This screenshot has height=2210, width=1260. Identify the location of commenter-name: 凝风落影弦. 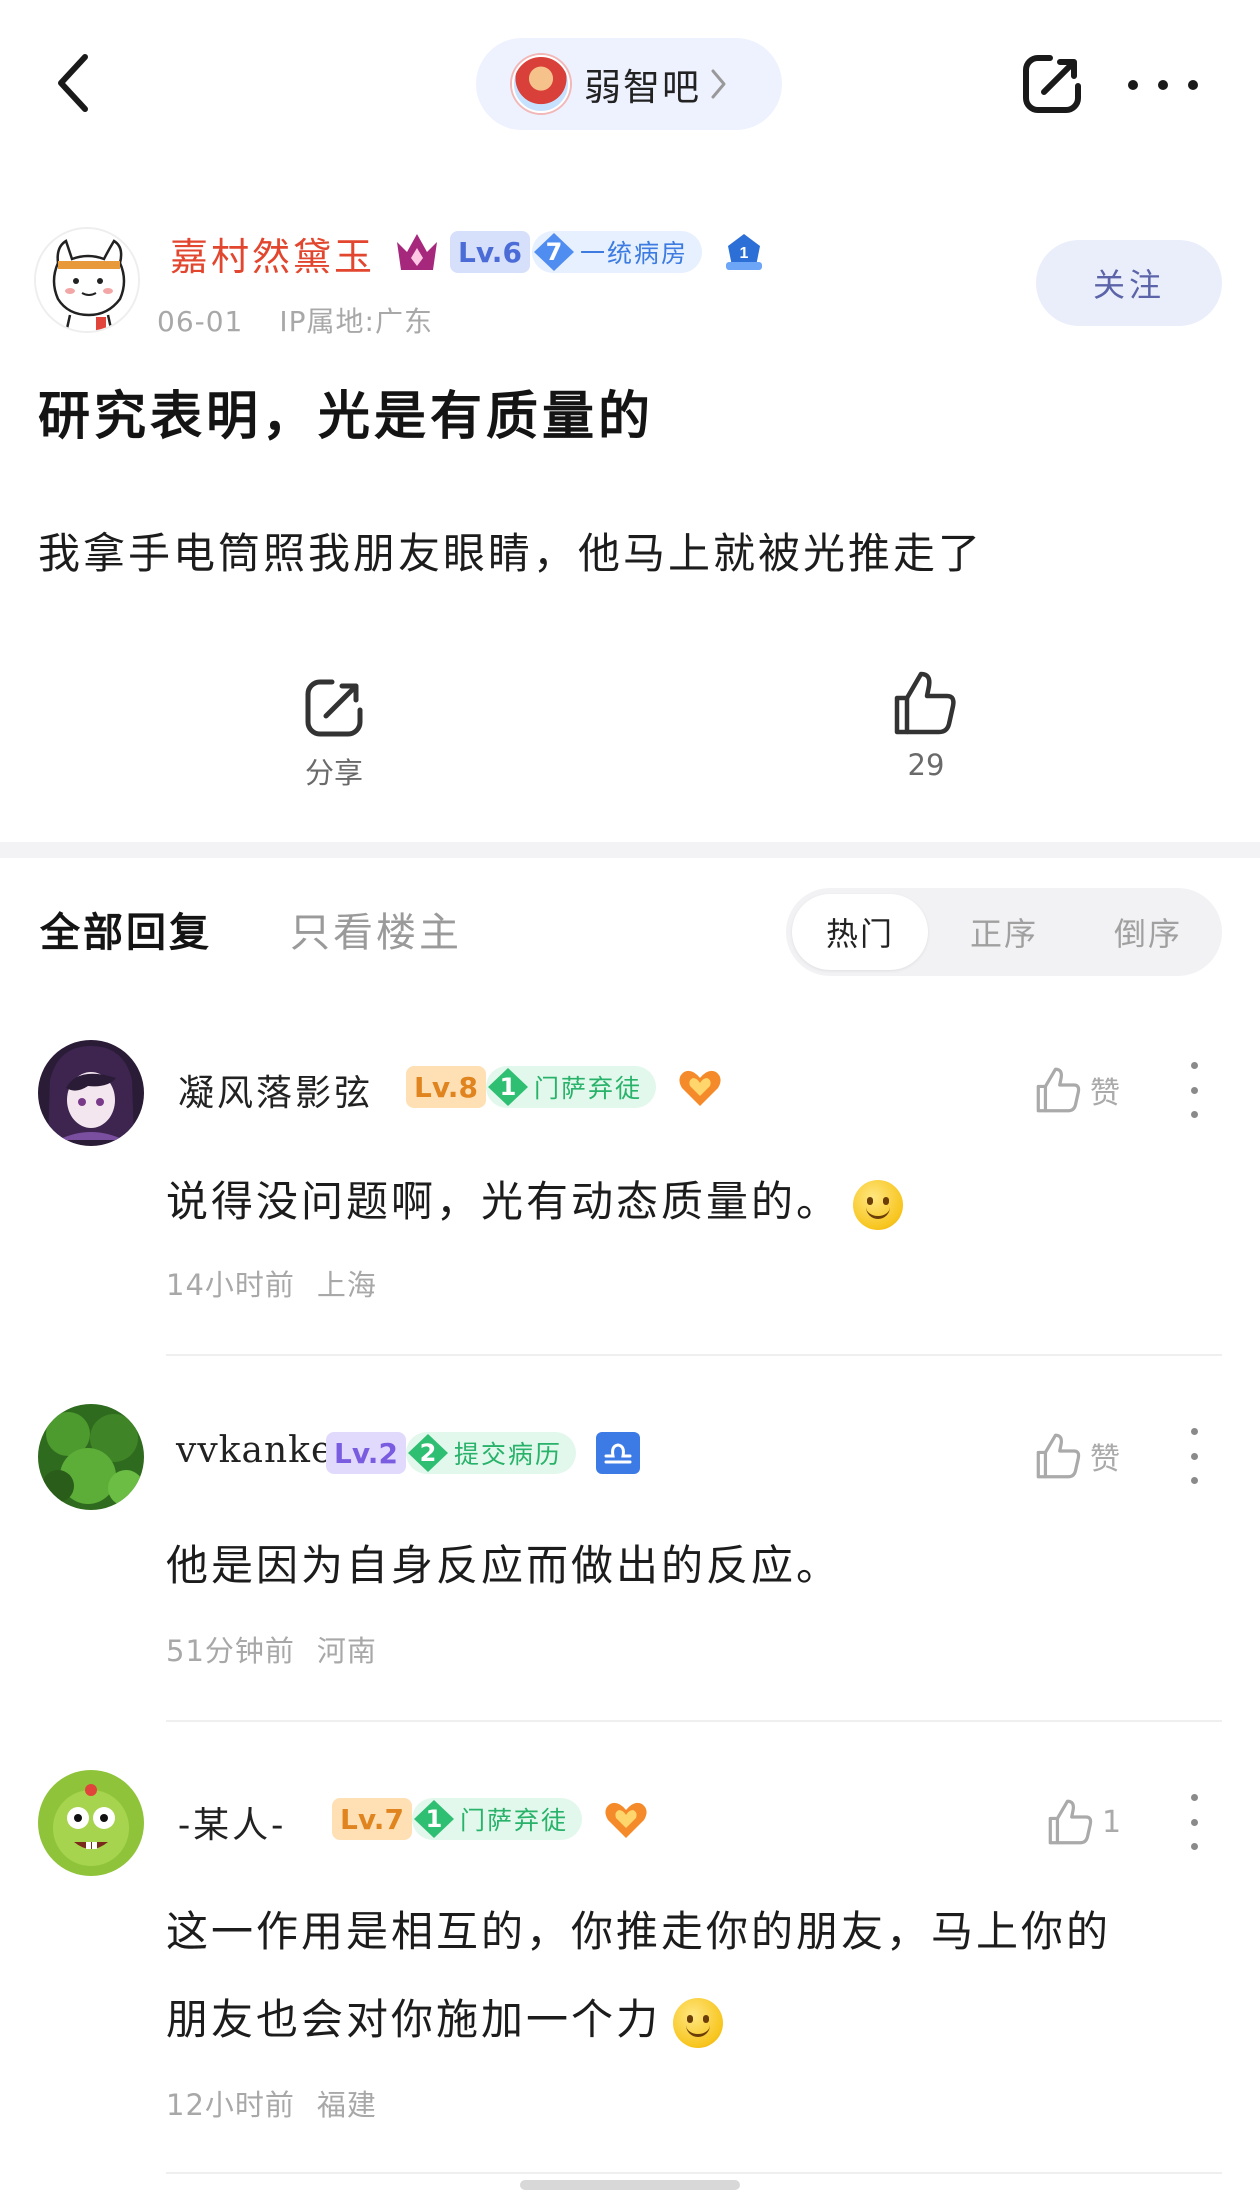
(275, 1090).